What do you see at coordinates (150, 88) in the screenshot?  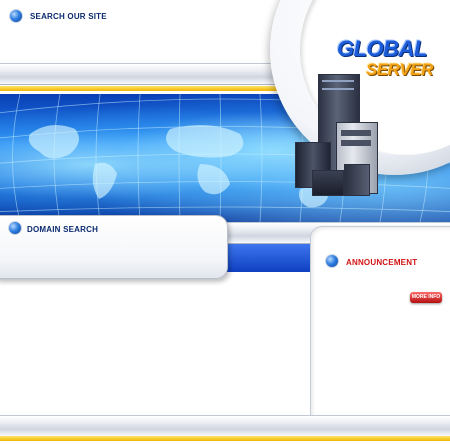 I see `top-yellow-stripe` at bounding box center [150, 88].